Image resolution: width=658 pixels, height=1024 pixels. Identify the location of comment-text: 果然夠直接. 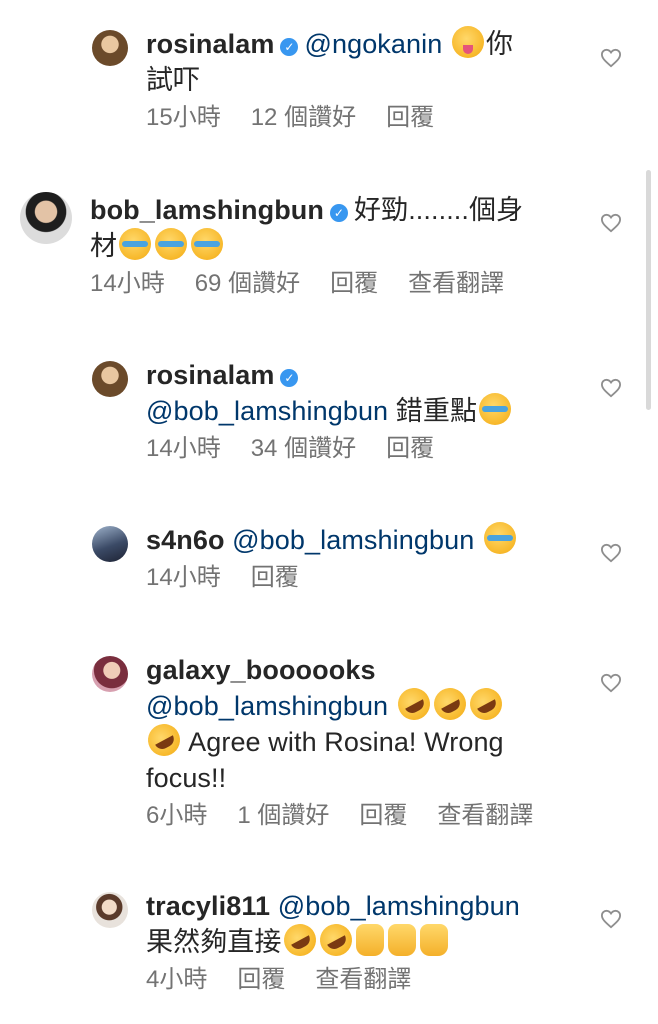
(214, 942).